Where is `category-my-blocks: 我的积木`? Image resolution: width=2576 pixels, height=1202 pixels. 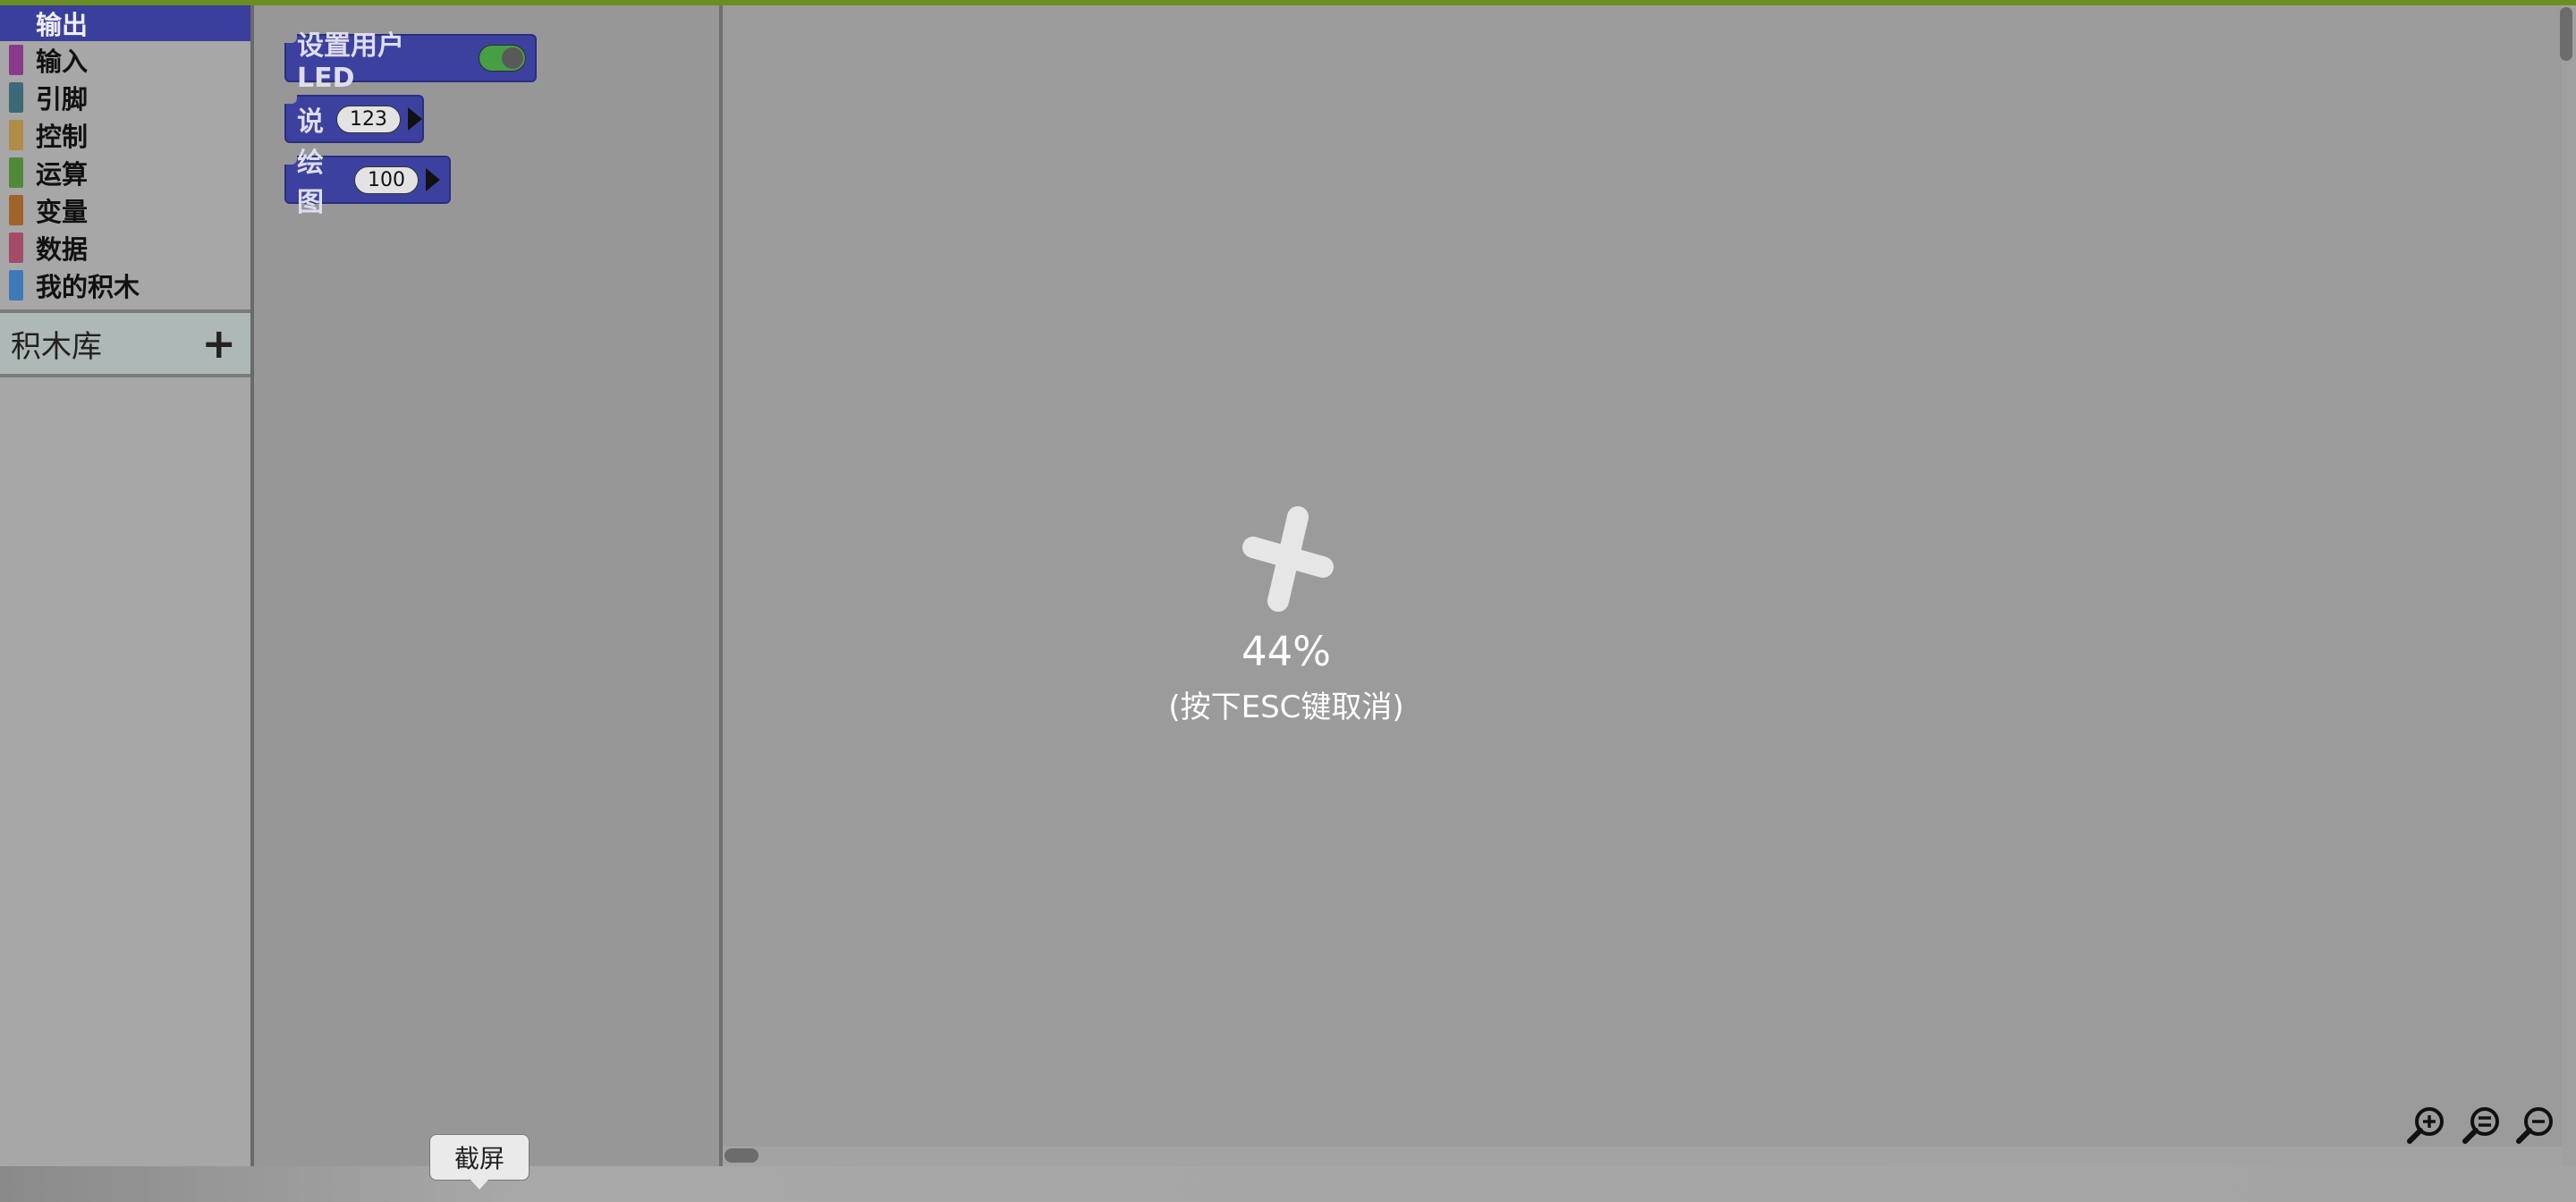
category-my-blocks: 我的积木 is located at coordinates (125, 285).